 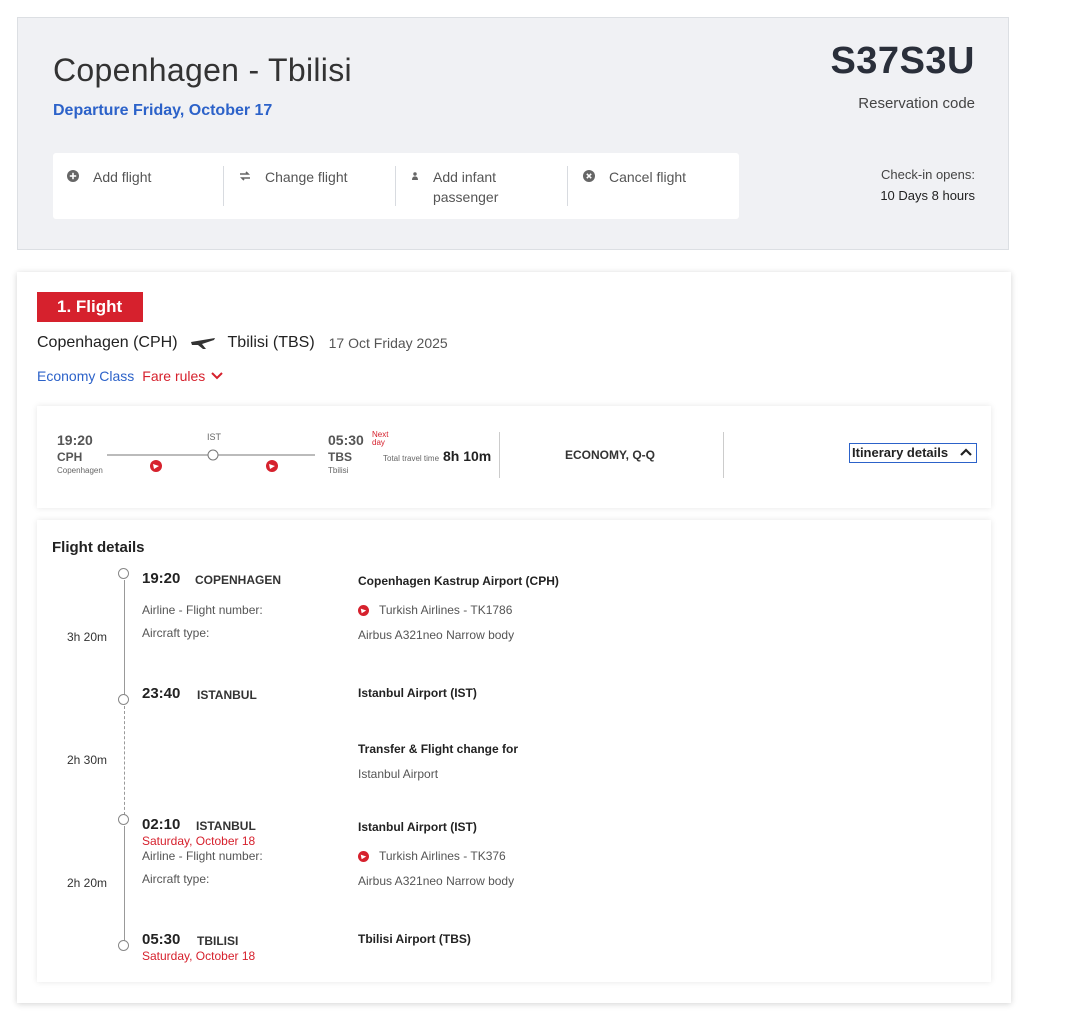 What do you see at coordinates (90, 307) in the screenshot?
I see `flight-badge: 1. Flight` at bounding box center [90, 307].